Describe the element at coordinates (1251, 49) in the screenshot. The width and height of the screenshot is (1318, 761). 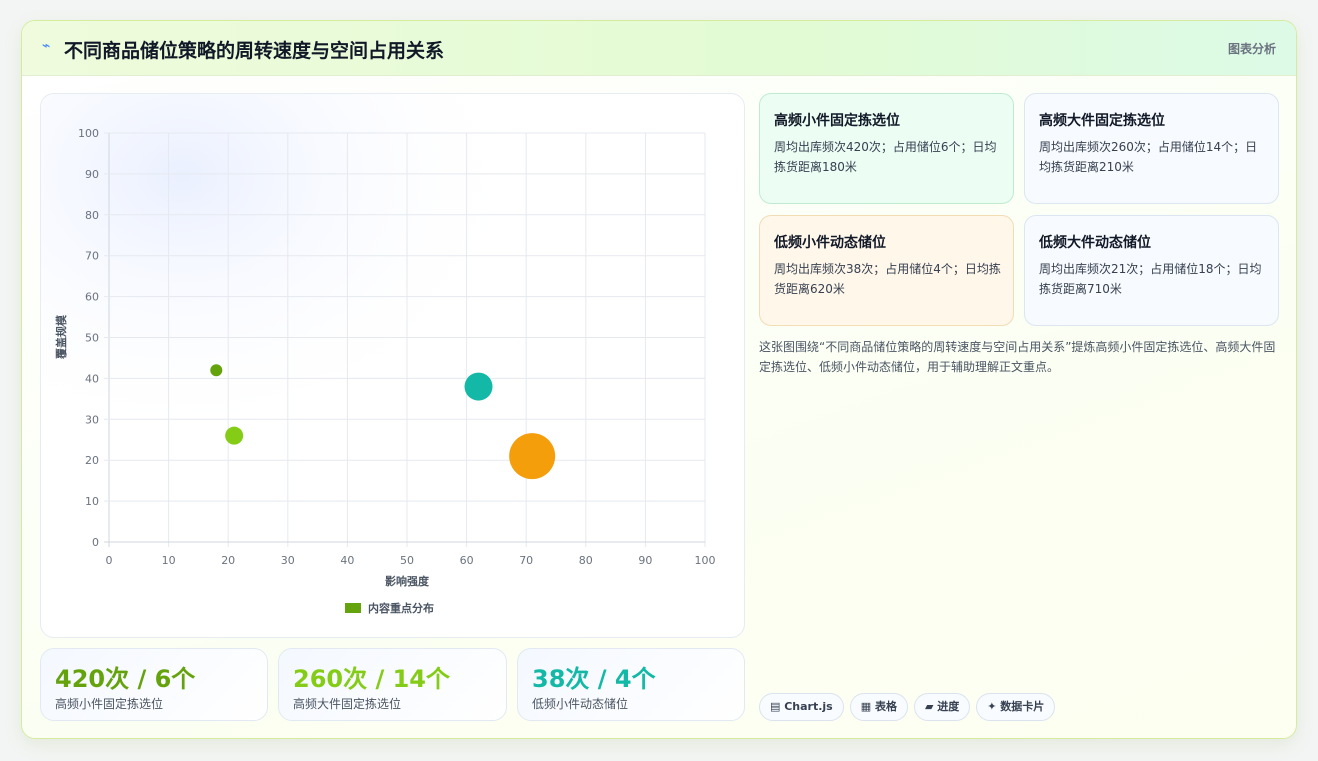
I see `chart-analysis-tag: 图表分析` at that location.